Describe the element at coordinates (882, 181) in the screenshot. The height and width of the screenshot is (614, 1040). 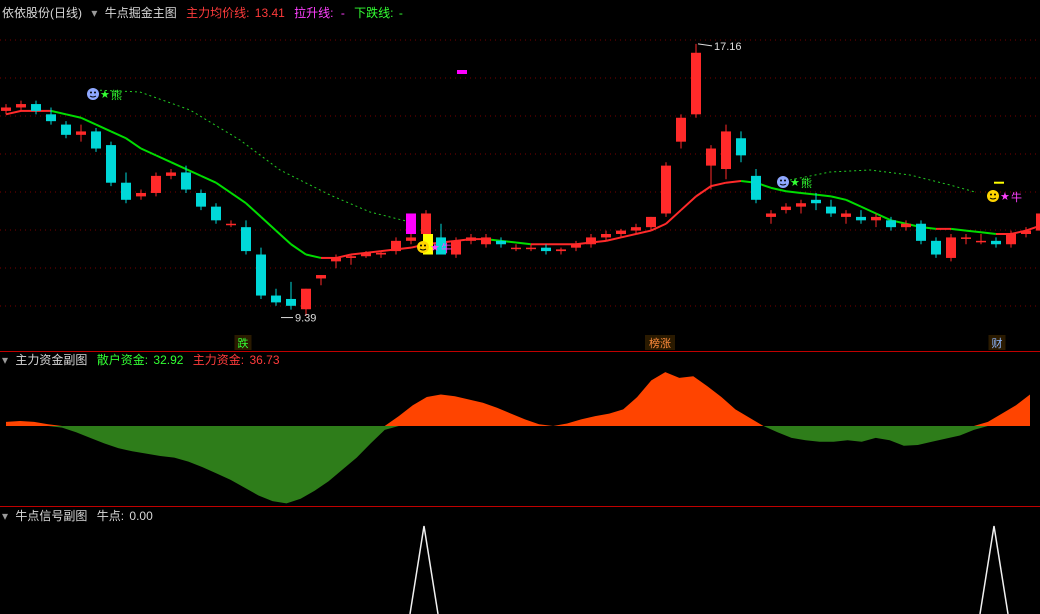
I see `down-guide-line` at that location.